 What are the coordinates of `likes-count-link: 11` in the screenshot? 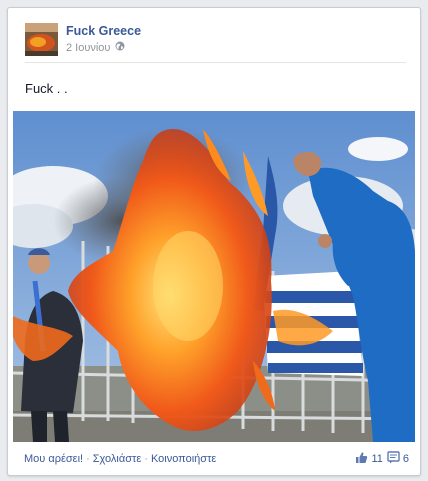 It's located at (369, 459).